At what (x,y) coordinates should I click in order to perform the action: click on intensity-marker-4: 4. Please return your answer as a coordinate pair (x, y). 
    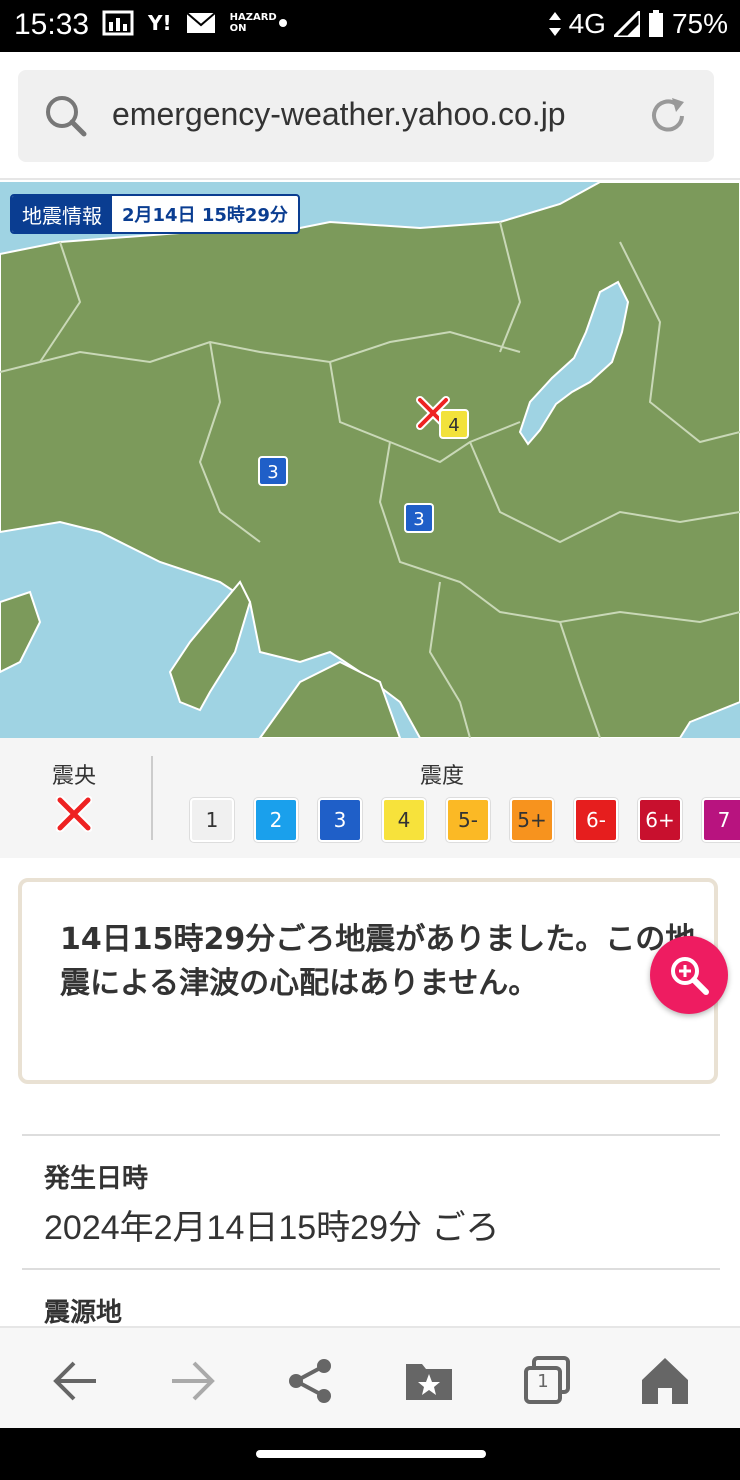
    Looking at the image, I should click on (454, 424).